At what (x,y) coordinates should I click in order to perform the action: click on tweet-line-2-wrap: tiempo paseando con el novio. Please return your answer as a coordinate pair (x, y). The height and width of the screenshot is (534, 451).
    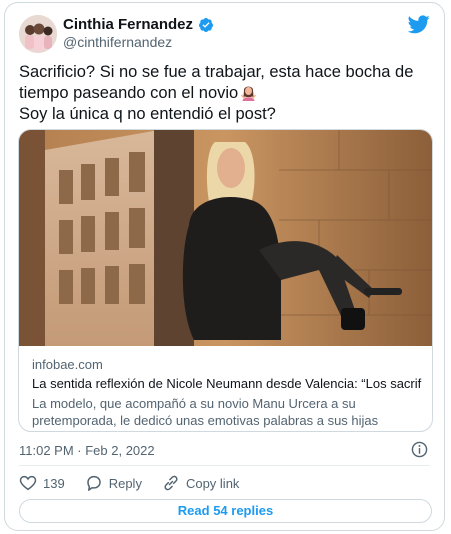
    Looking at the image, I should click on (226, 93).